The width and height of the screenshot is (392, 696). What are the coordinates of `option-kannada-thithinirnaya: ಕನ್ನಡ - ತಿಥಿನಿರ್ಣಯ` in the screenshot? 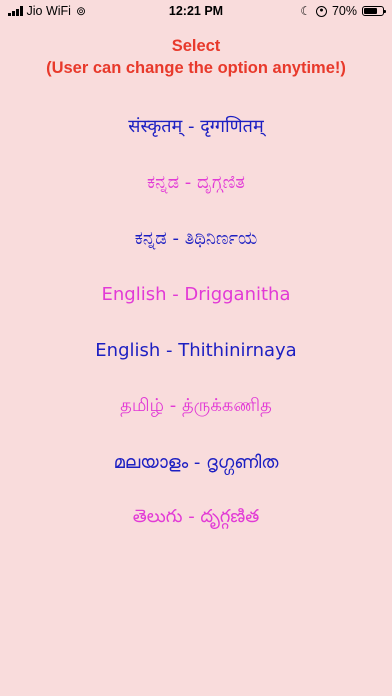 It's located at (196, 238).